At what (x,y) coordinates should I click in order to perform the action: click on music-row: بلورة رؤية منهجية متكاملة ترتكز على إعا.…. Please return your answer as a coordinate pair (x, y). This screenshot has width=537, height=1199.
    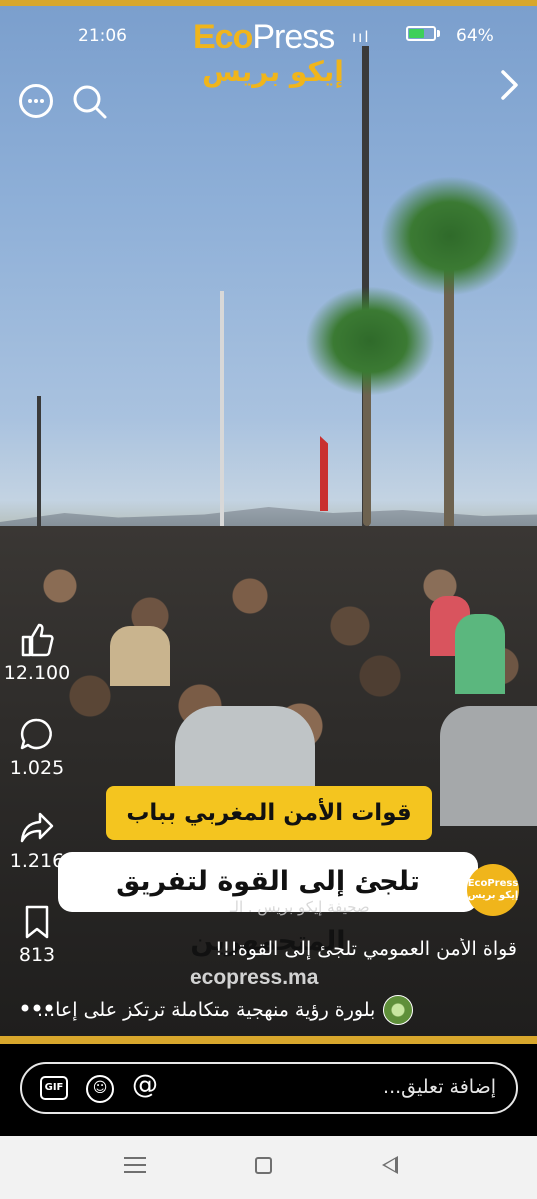
    Looking at the image, I should click on (277, 1010).